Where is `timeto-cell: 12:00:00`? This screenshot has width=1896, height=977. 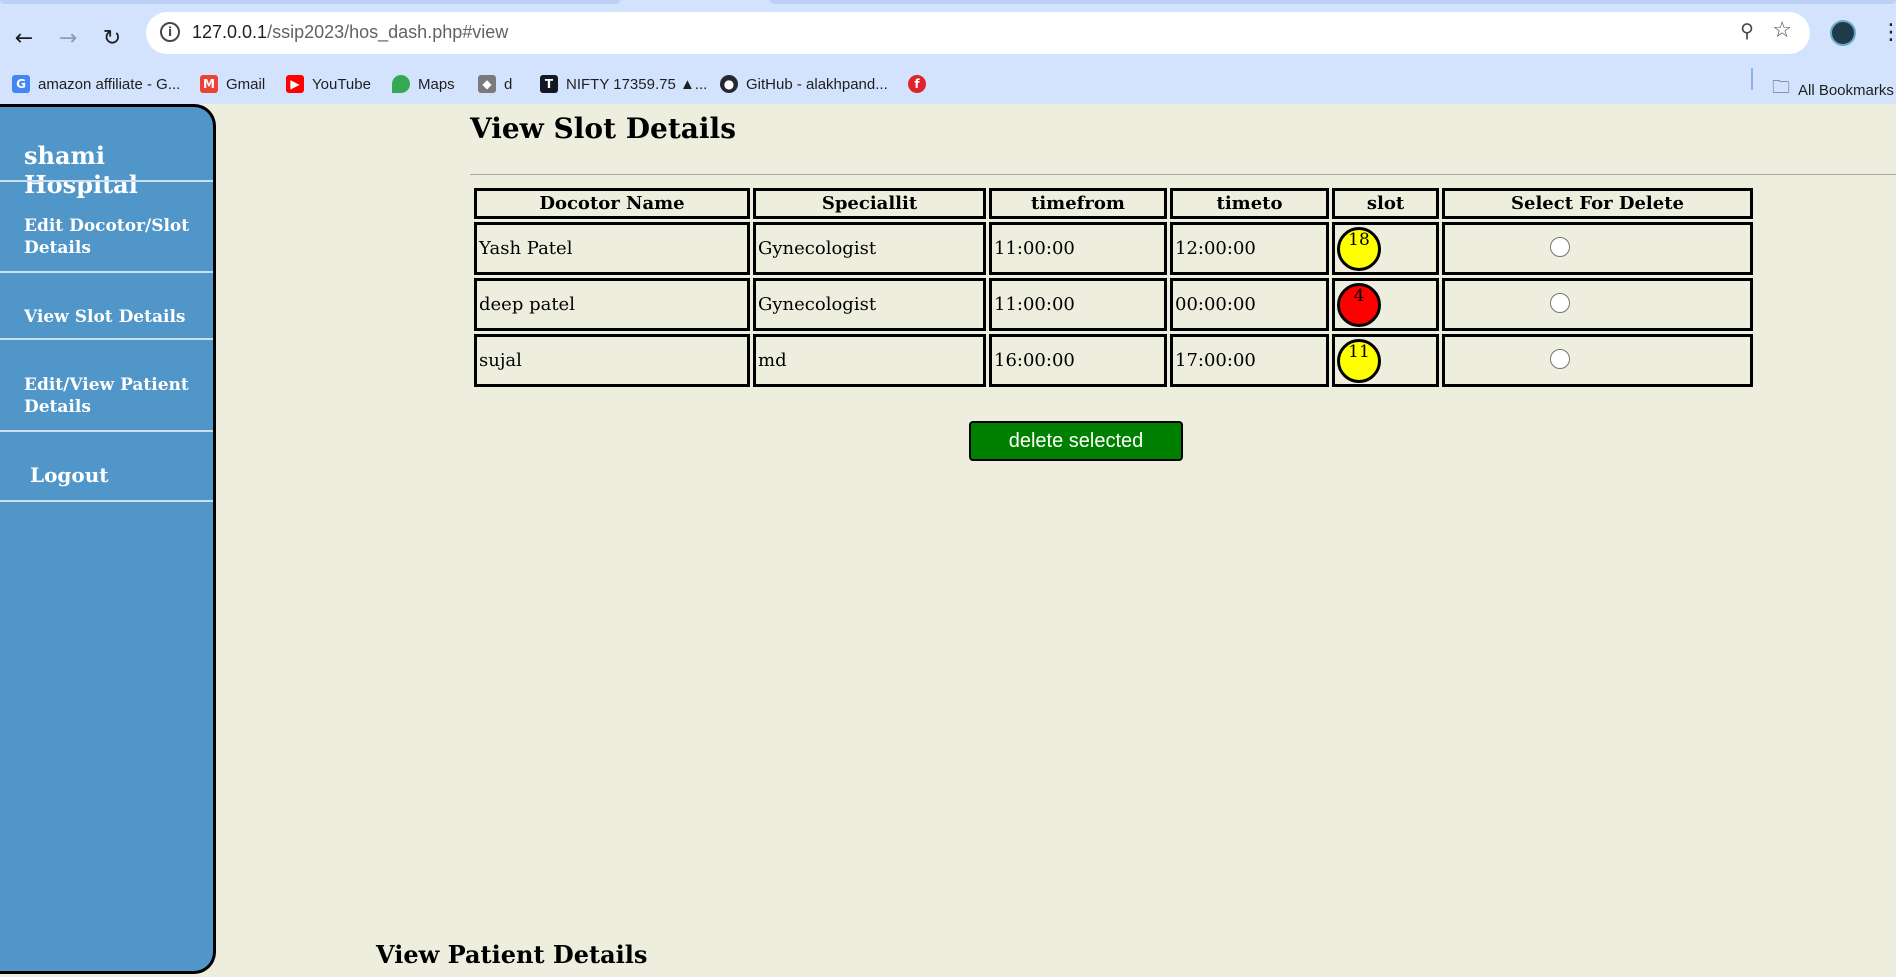
timeto-cell: 12:00:00 is located at coordinates (1249, 248).